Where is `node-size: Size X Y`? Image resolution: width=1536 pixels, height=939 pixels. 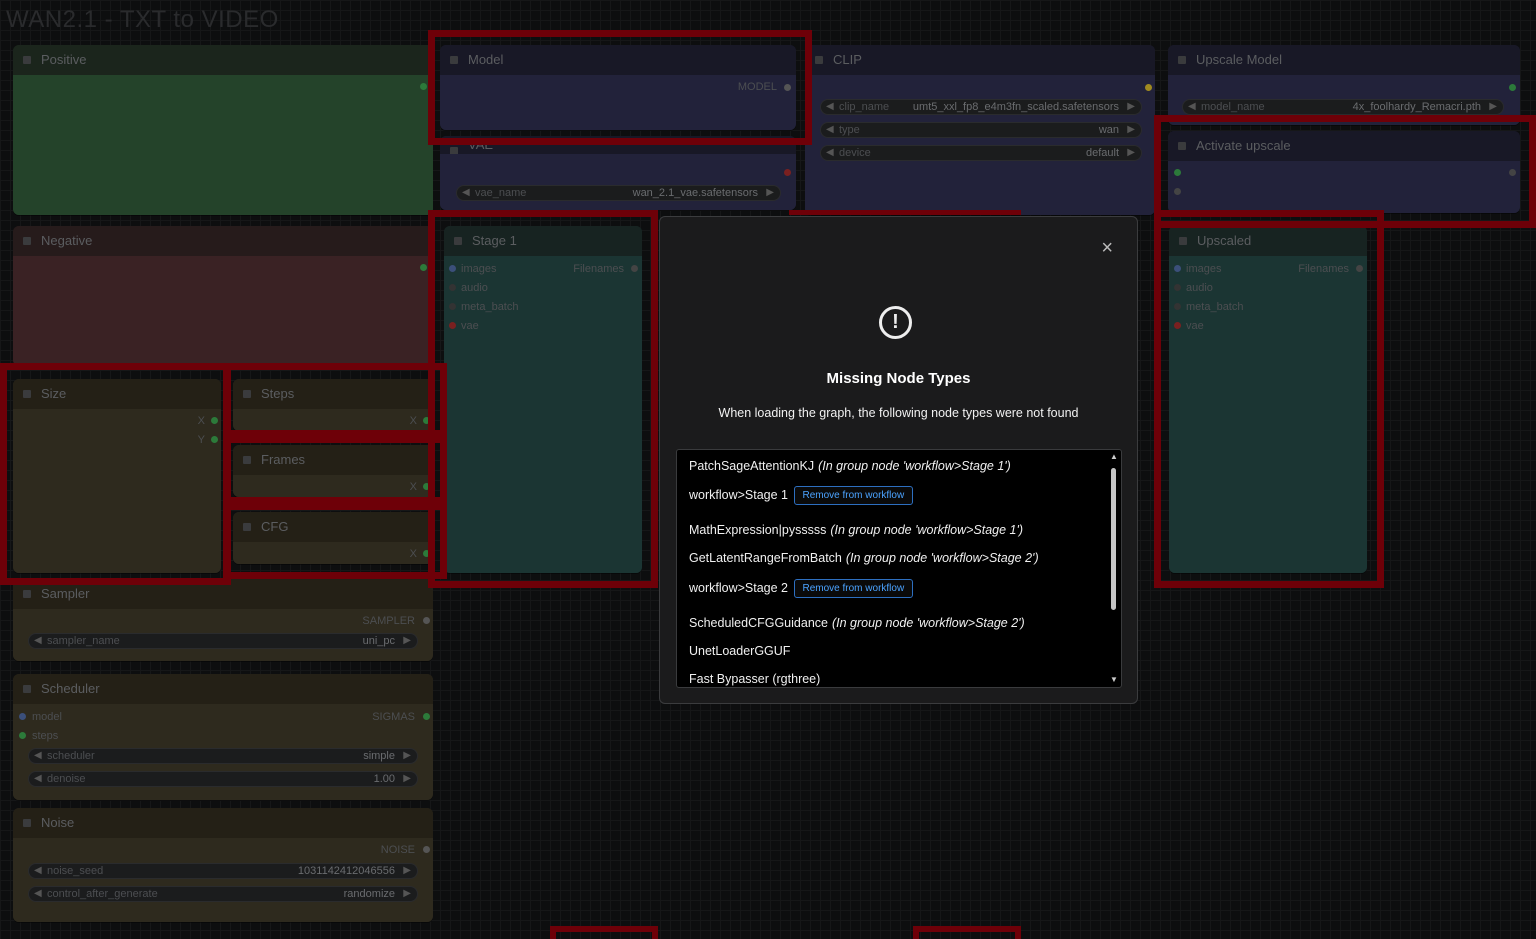
node-size: Size X Y is located at coordinates (117, 476).